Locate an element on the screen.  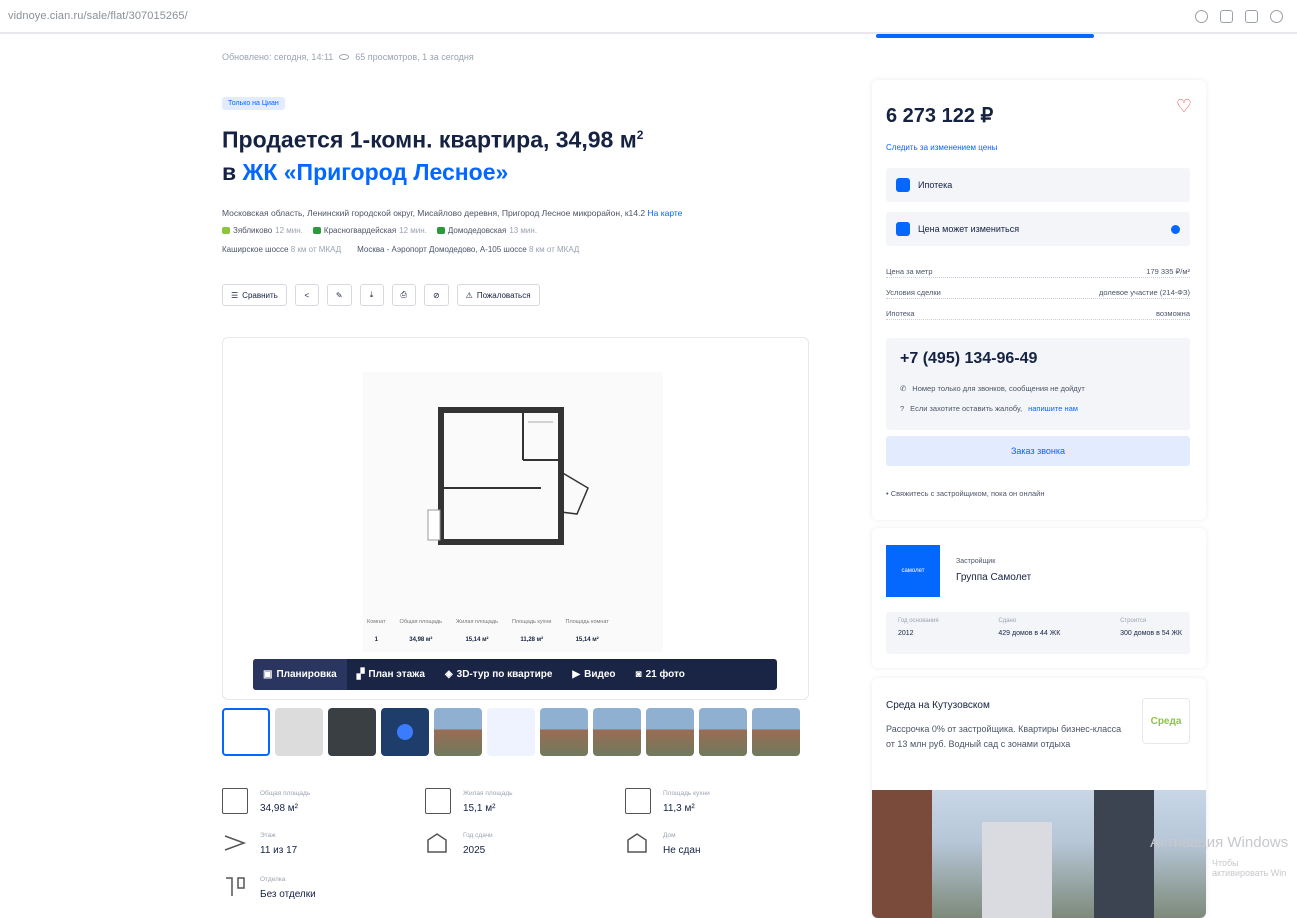
price: 6 273 122 ₽ is located at coordinates (940, 116).